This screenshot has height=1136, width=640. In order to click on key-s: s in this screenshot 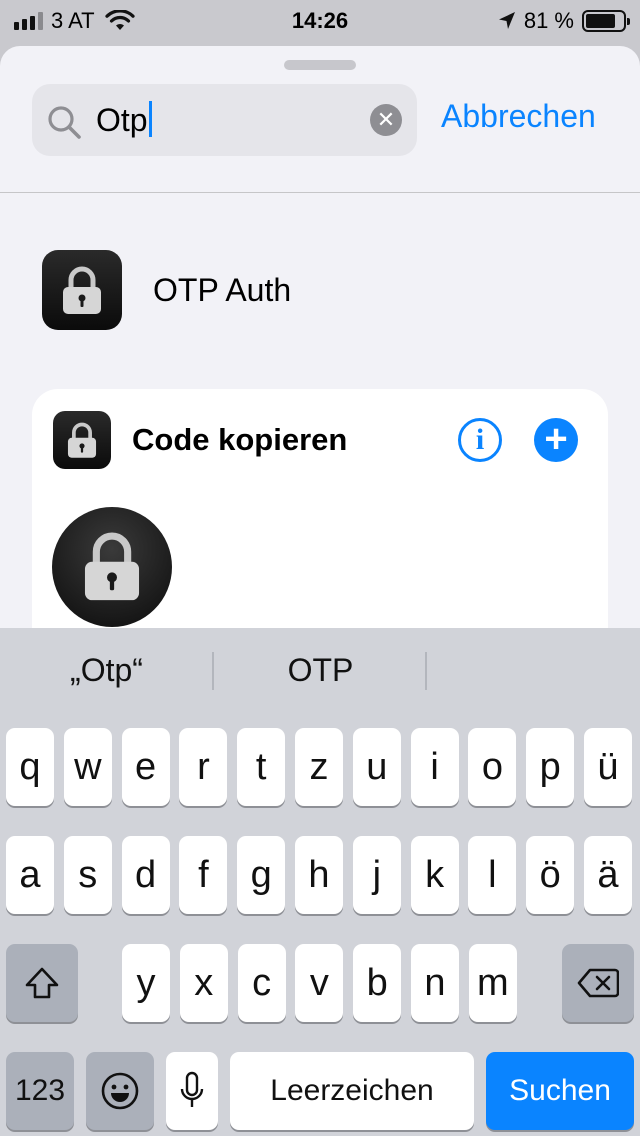, I will do `click(87, 875)`.